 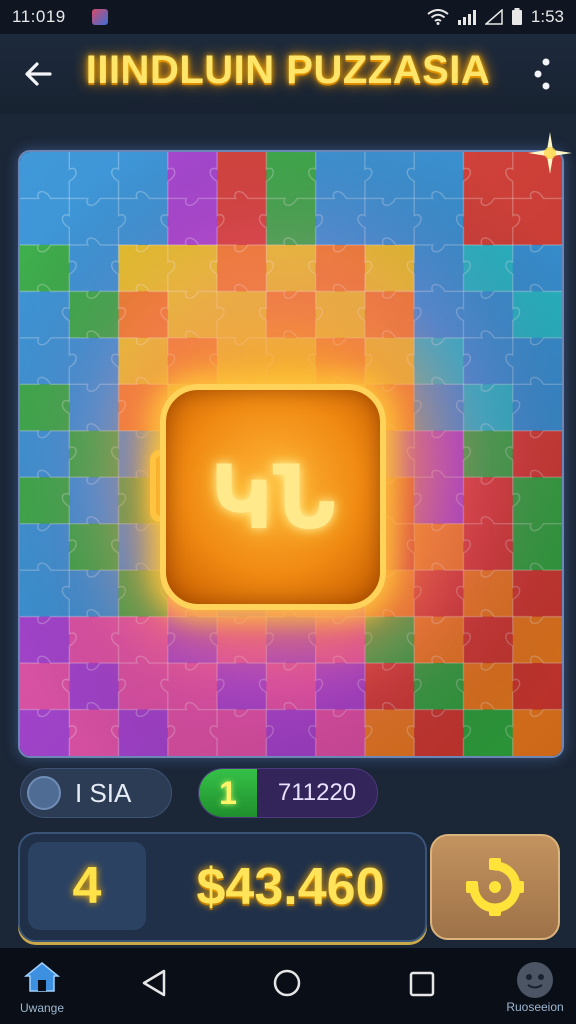 I want to click on piece-count-tile: 4, so click(x=87, y=886).